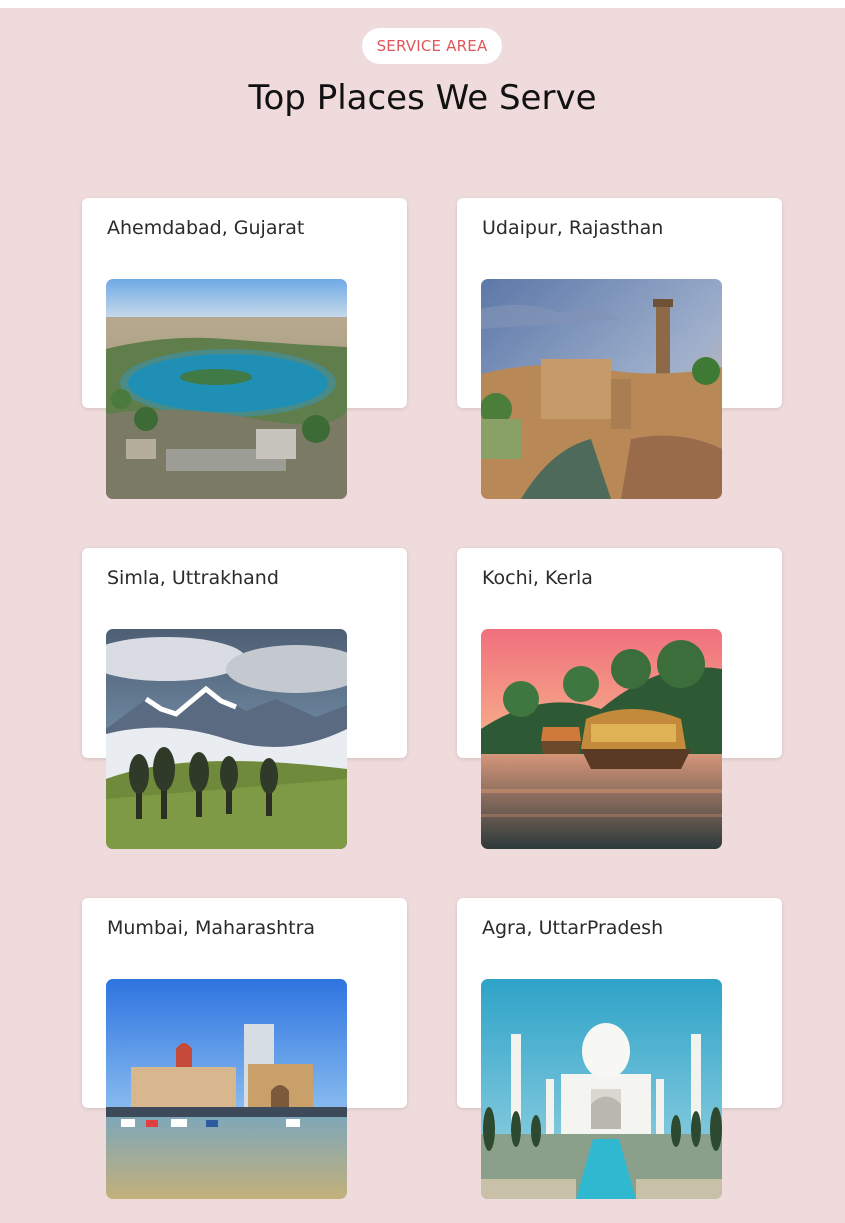 The height and width of the screenshot is (1223, 845). I want to click on place-card-simla: Simla, Uttrakhand, so click(244, 698).